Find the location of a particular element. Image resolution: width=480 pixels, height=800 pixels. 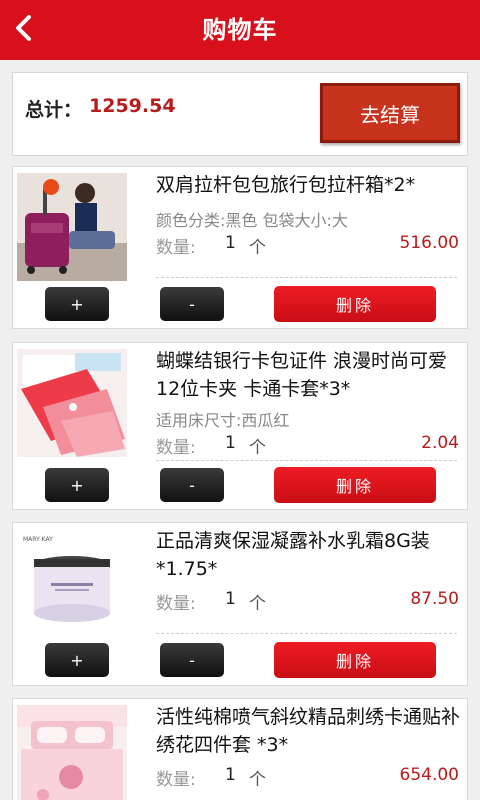

product-spec: 适用床尺寸:西瓜红 is located at coordinates (223, 420).